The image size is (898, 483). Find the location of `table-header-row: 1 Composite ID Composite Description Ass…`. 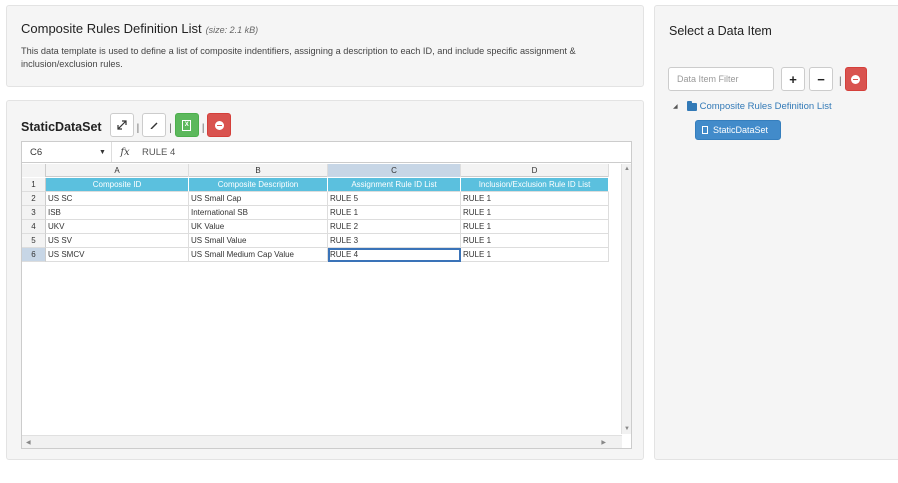

table-header-row: 1 Composite ID Composite Description Ass… is located at coordinates (315, 185).